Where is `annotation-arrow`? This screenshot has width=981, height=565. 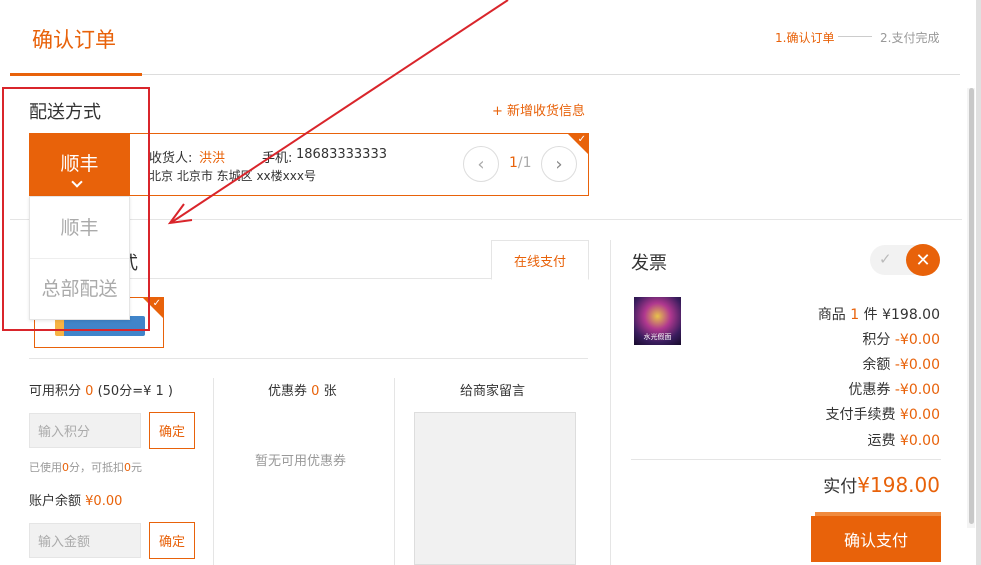
annotation-arrow is located at coordinates (338, 112).